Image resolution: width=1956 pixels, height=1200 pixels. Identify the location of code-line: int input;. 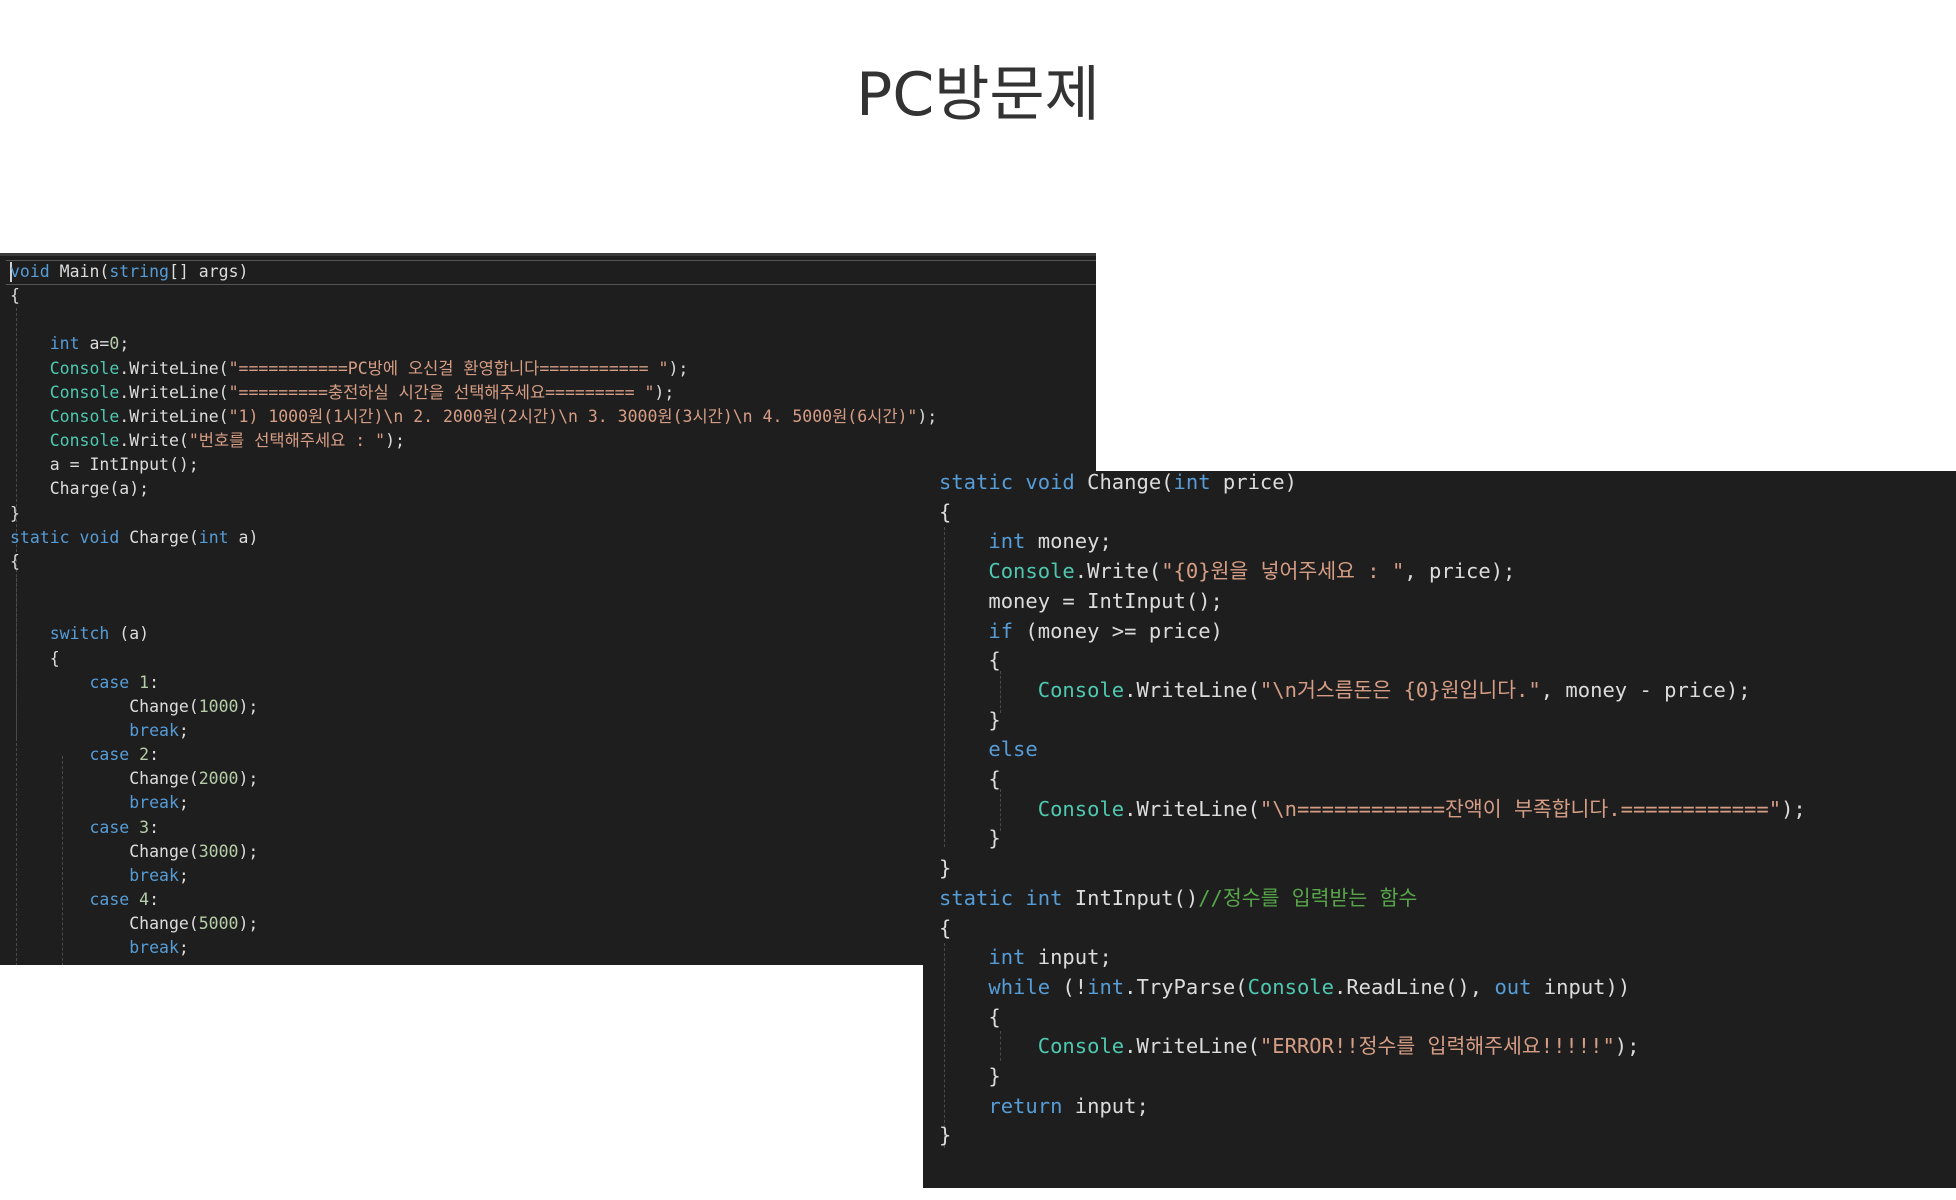
(1372, 958).